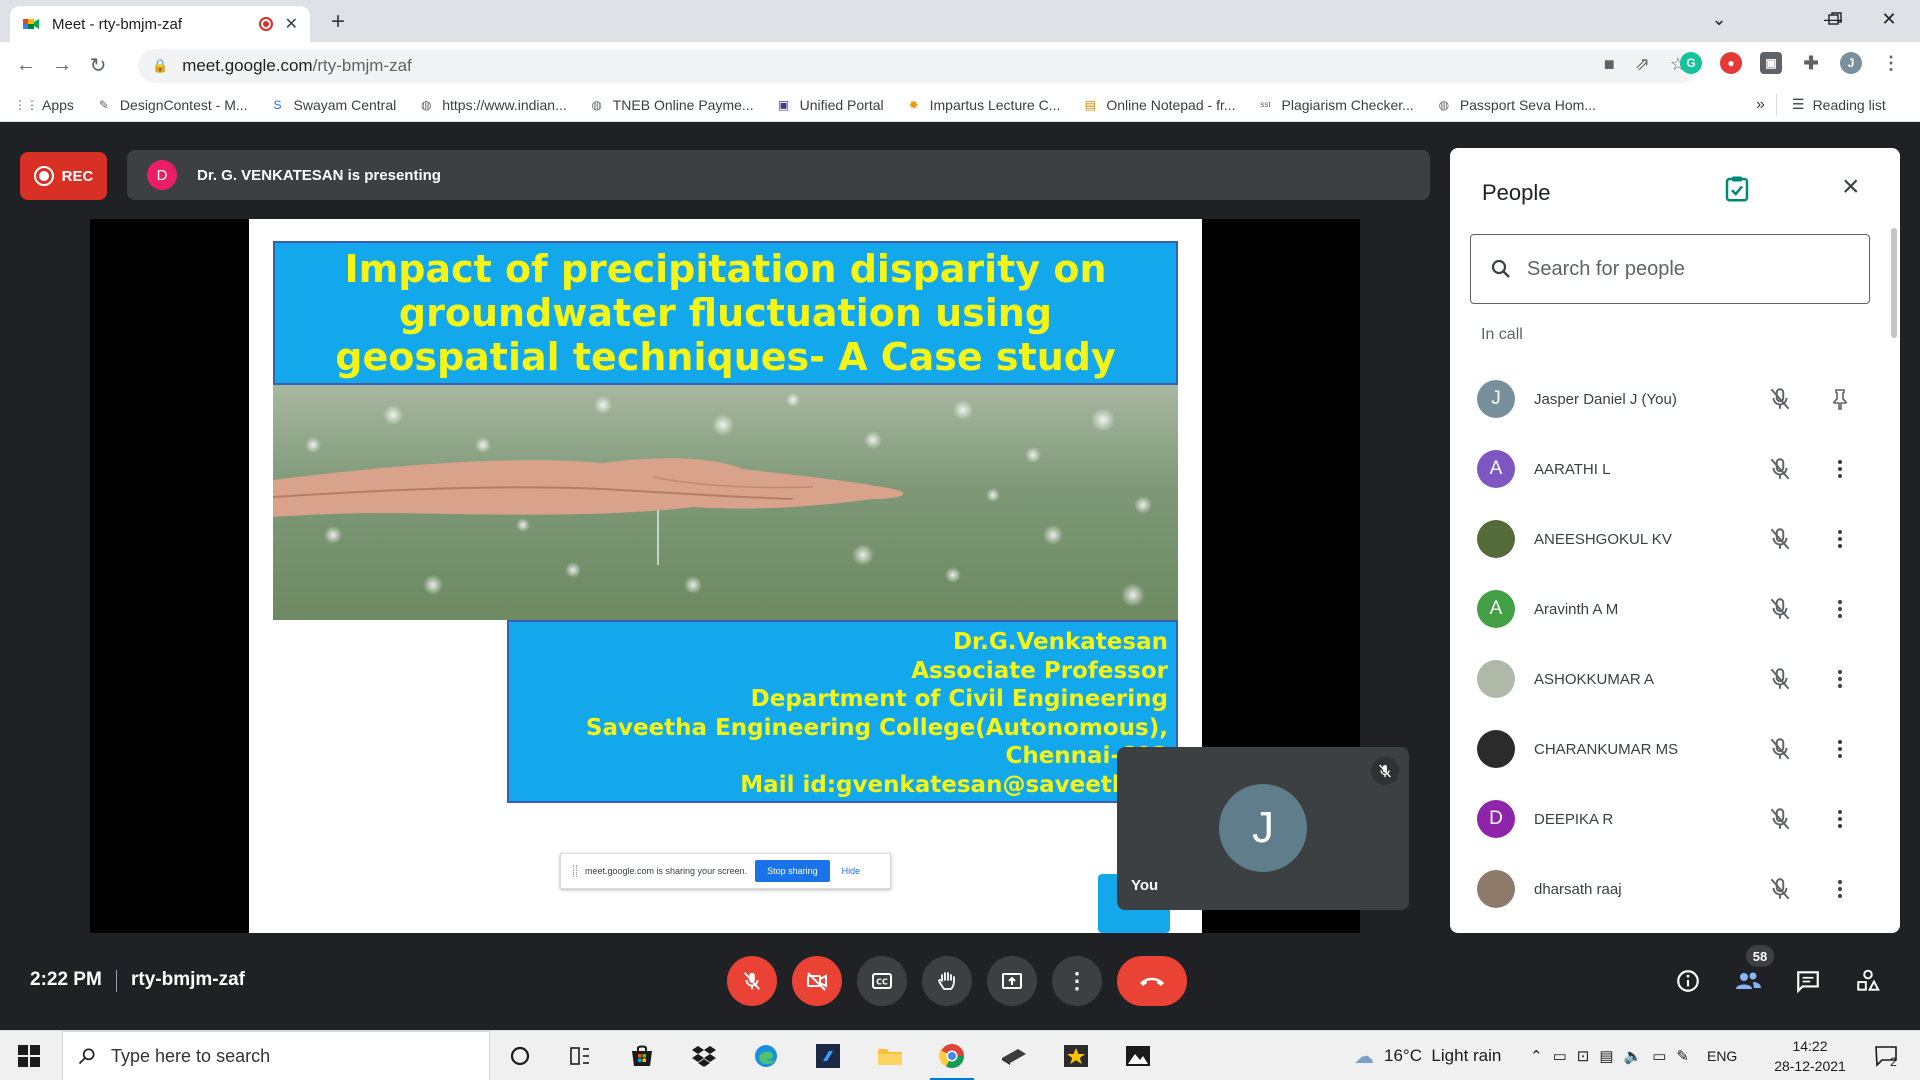 The width and height of the screenshot is (1920, 1080). Describe the element at coordinates (1665, 609) in the screenshot. I see `participant-row: A Aravinth A M` at that location.